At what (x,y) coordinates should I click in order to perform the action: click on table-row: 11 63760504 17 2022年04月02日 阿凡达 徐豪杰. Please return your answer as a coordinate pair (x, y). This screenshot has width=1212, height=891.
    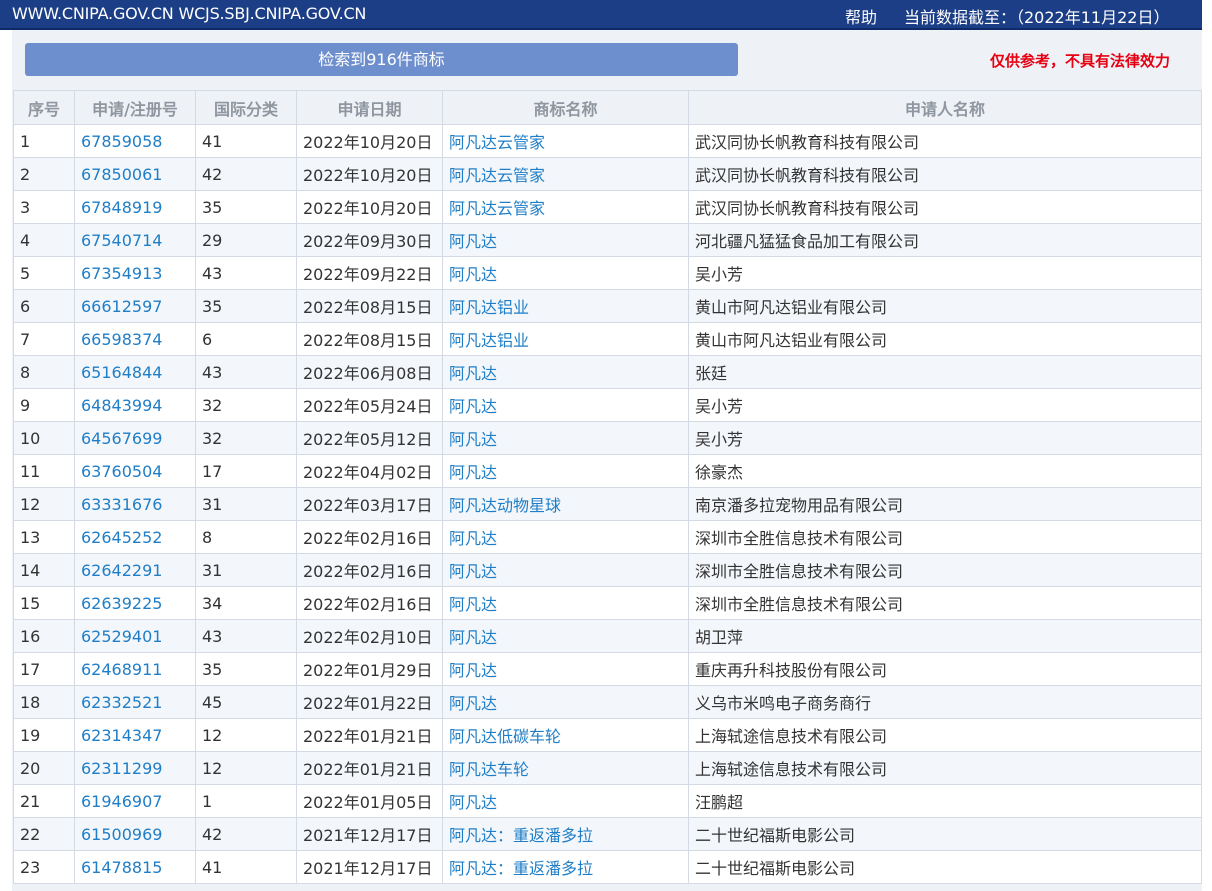
    Looking at the image, I should click on (607, 471).